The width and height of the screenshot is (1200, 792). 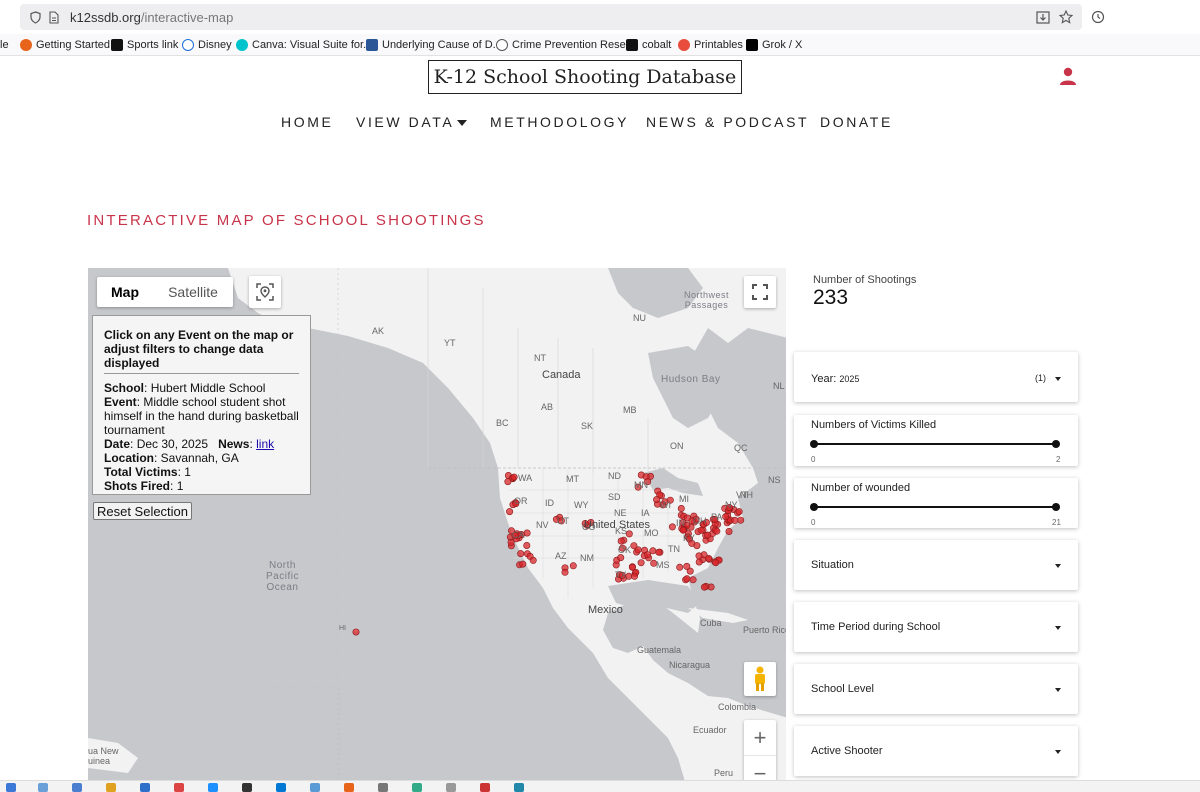 What do you see at coordinates (710, 45) in the screenshot?
I see `bookmark-item: Printables` at bounding box center [710, 45].